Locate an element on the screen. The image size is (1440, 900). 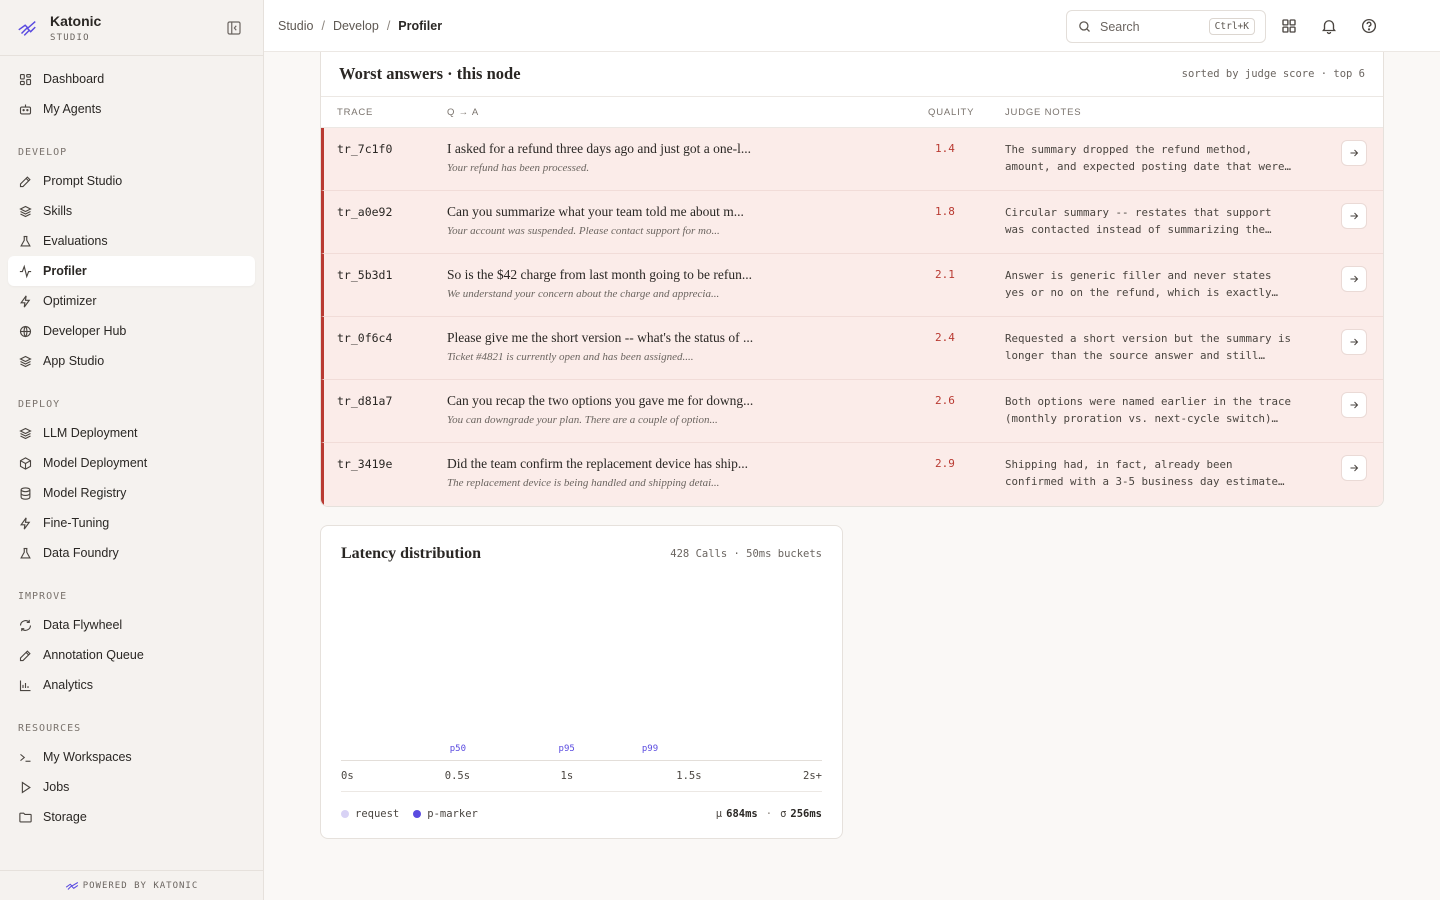
sidebar-item-data-flywheel: Data Flywheel is located at coordinates (131, 625).